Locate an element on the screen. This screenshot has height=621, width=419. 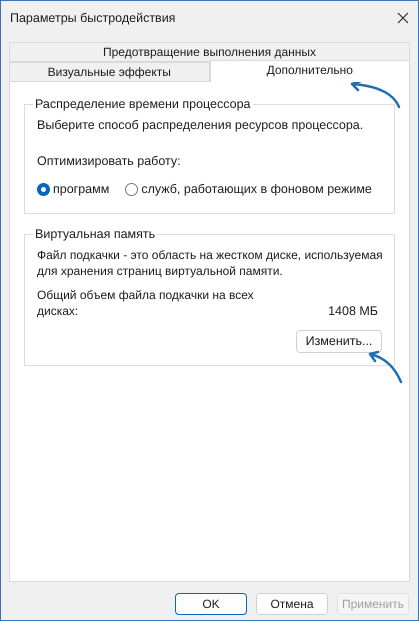
radio-label: служб, работающих в фоновом режиме is located at coordinates (256, 189).